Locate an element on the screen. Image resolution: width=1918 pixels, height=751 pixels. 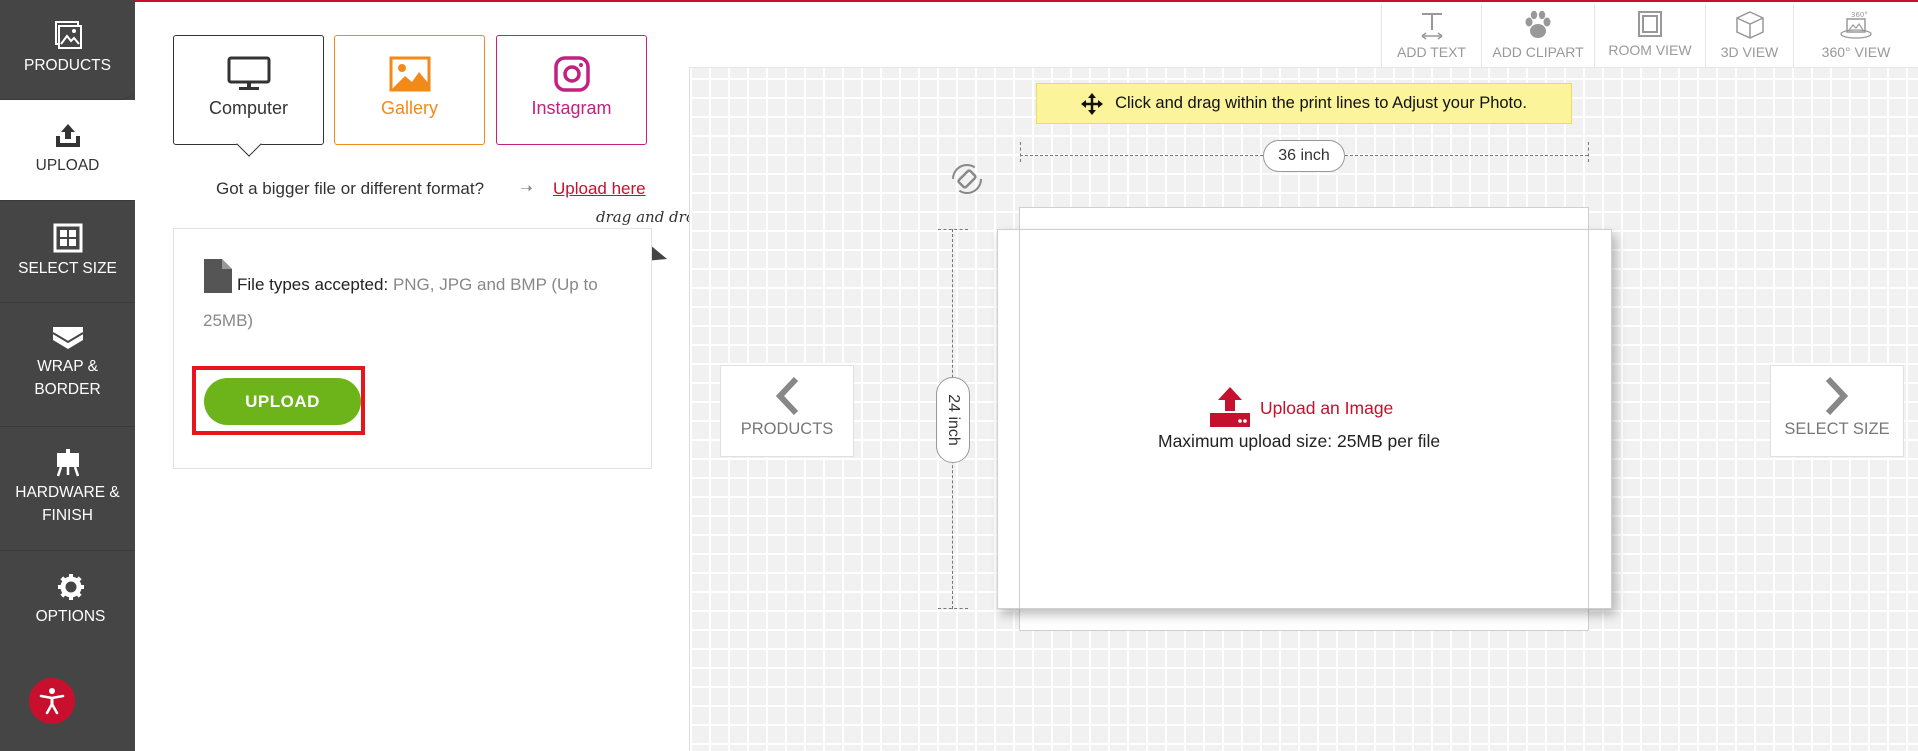
instagram-icon is located at coordinates (571, 74).